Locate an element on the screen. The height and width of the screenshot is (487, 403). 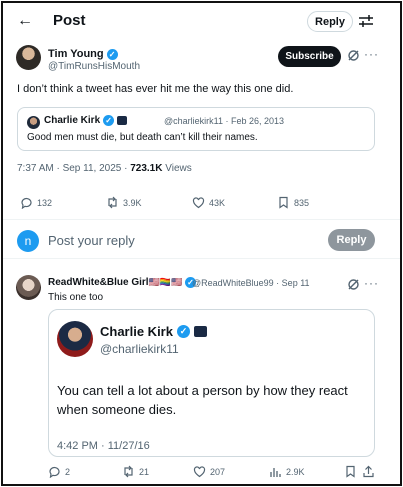
reply-action: 132 is located at coordinates (36, 202).